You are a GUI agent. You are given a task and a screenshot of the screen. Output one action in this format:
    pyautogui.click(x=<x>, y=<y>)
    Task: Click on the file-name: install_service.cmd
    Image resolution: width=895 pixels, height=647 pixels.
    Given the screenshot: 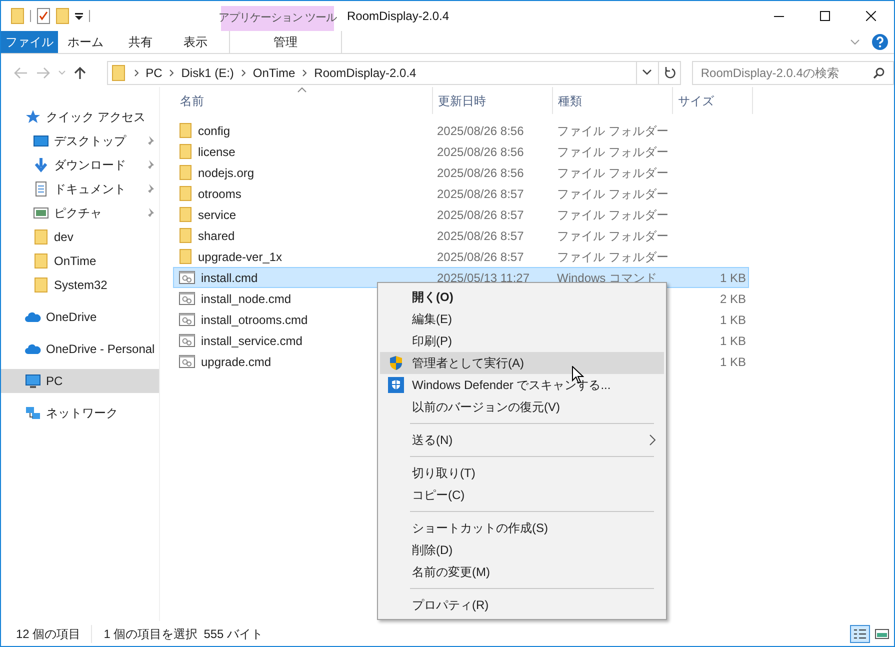 What is the action you would take?
    pyautogui.click(x=251, y=341)
    